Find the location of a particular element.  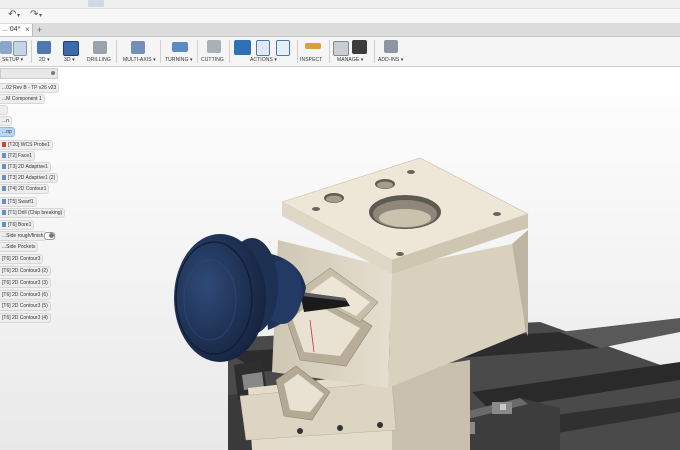

tree-item-n: ...n is located at coordinates (6, 121).